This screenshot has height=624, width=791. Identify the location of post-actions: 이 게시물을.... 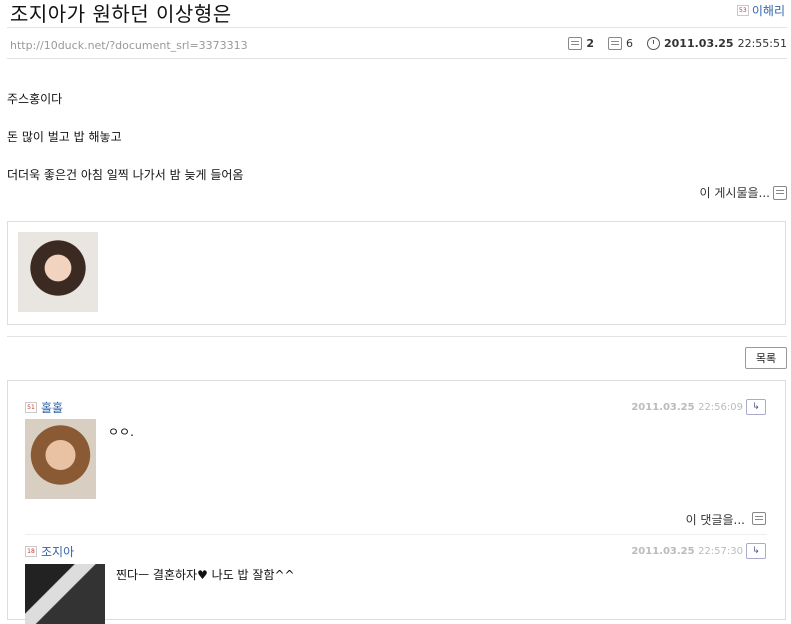
(743, 192).